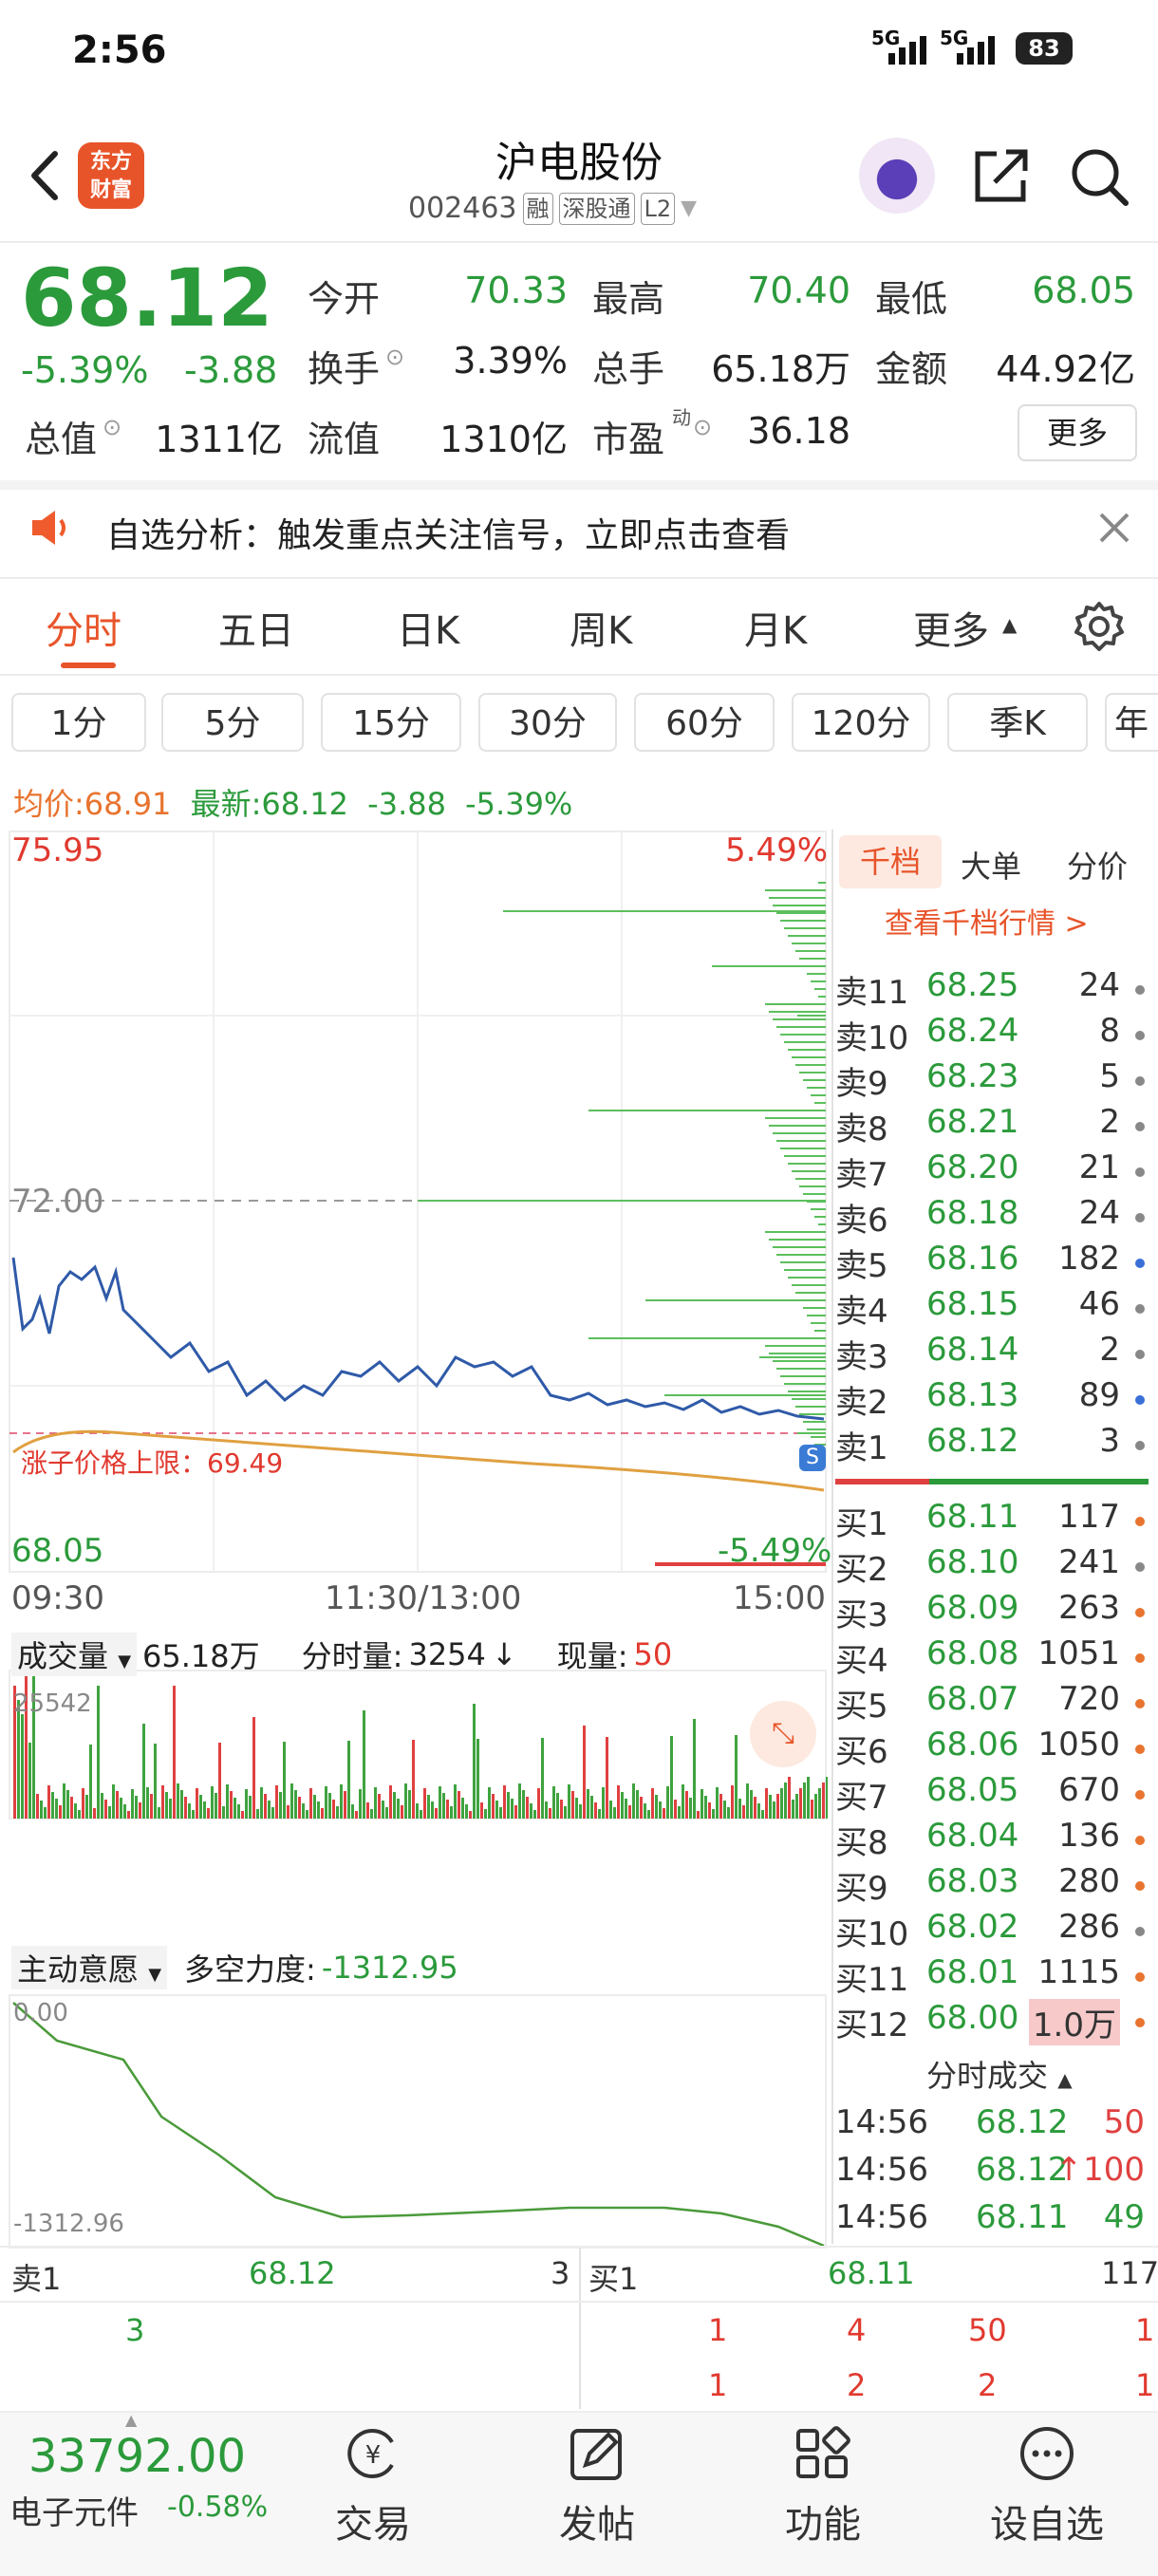 This screenshot has width=1158, height=2576. What do you see at coordinates (718, 2385) in the screenshot?
I see `bid-queue-item: 1` at bounding box center [718, 2385].